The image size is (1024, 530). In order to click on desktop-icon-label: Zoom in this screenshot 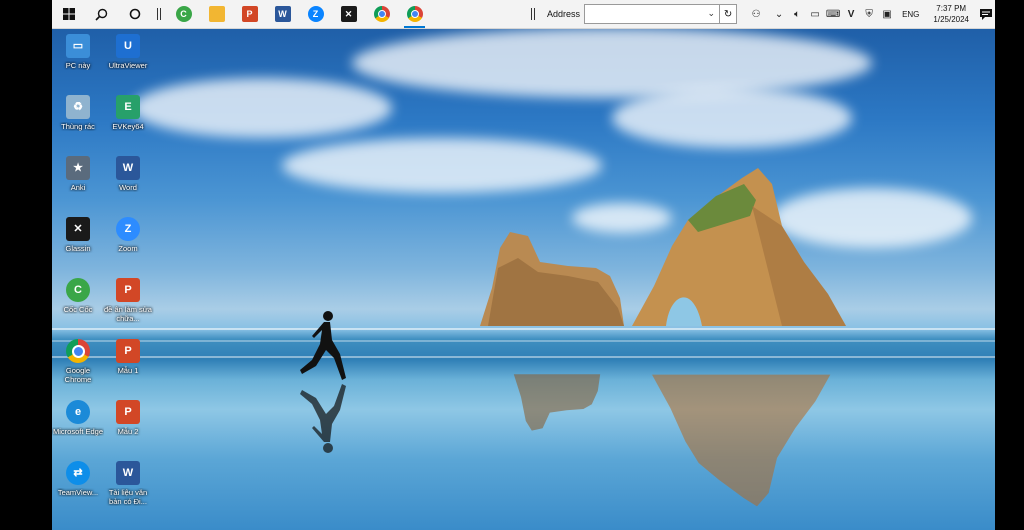, I will do `click(128, 248)`.